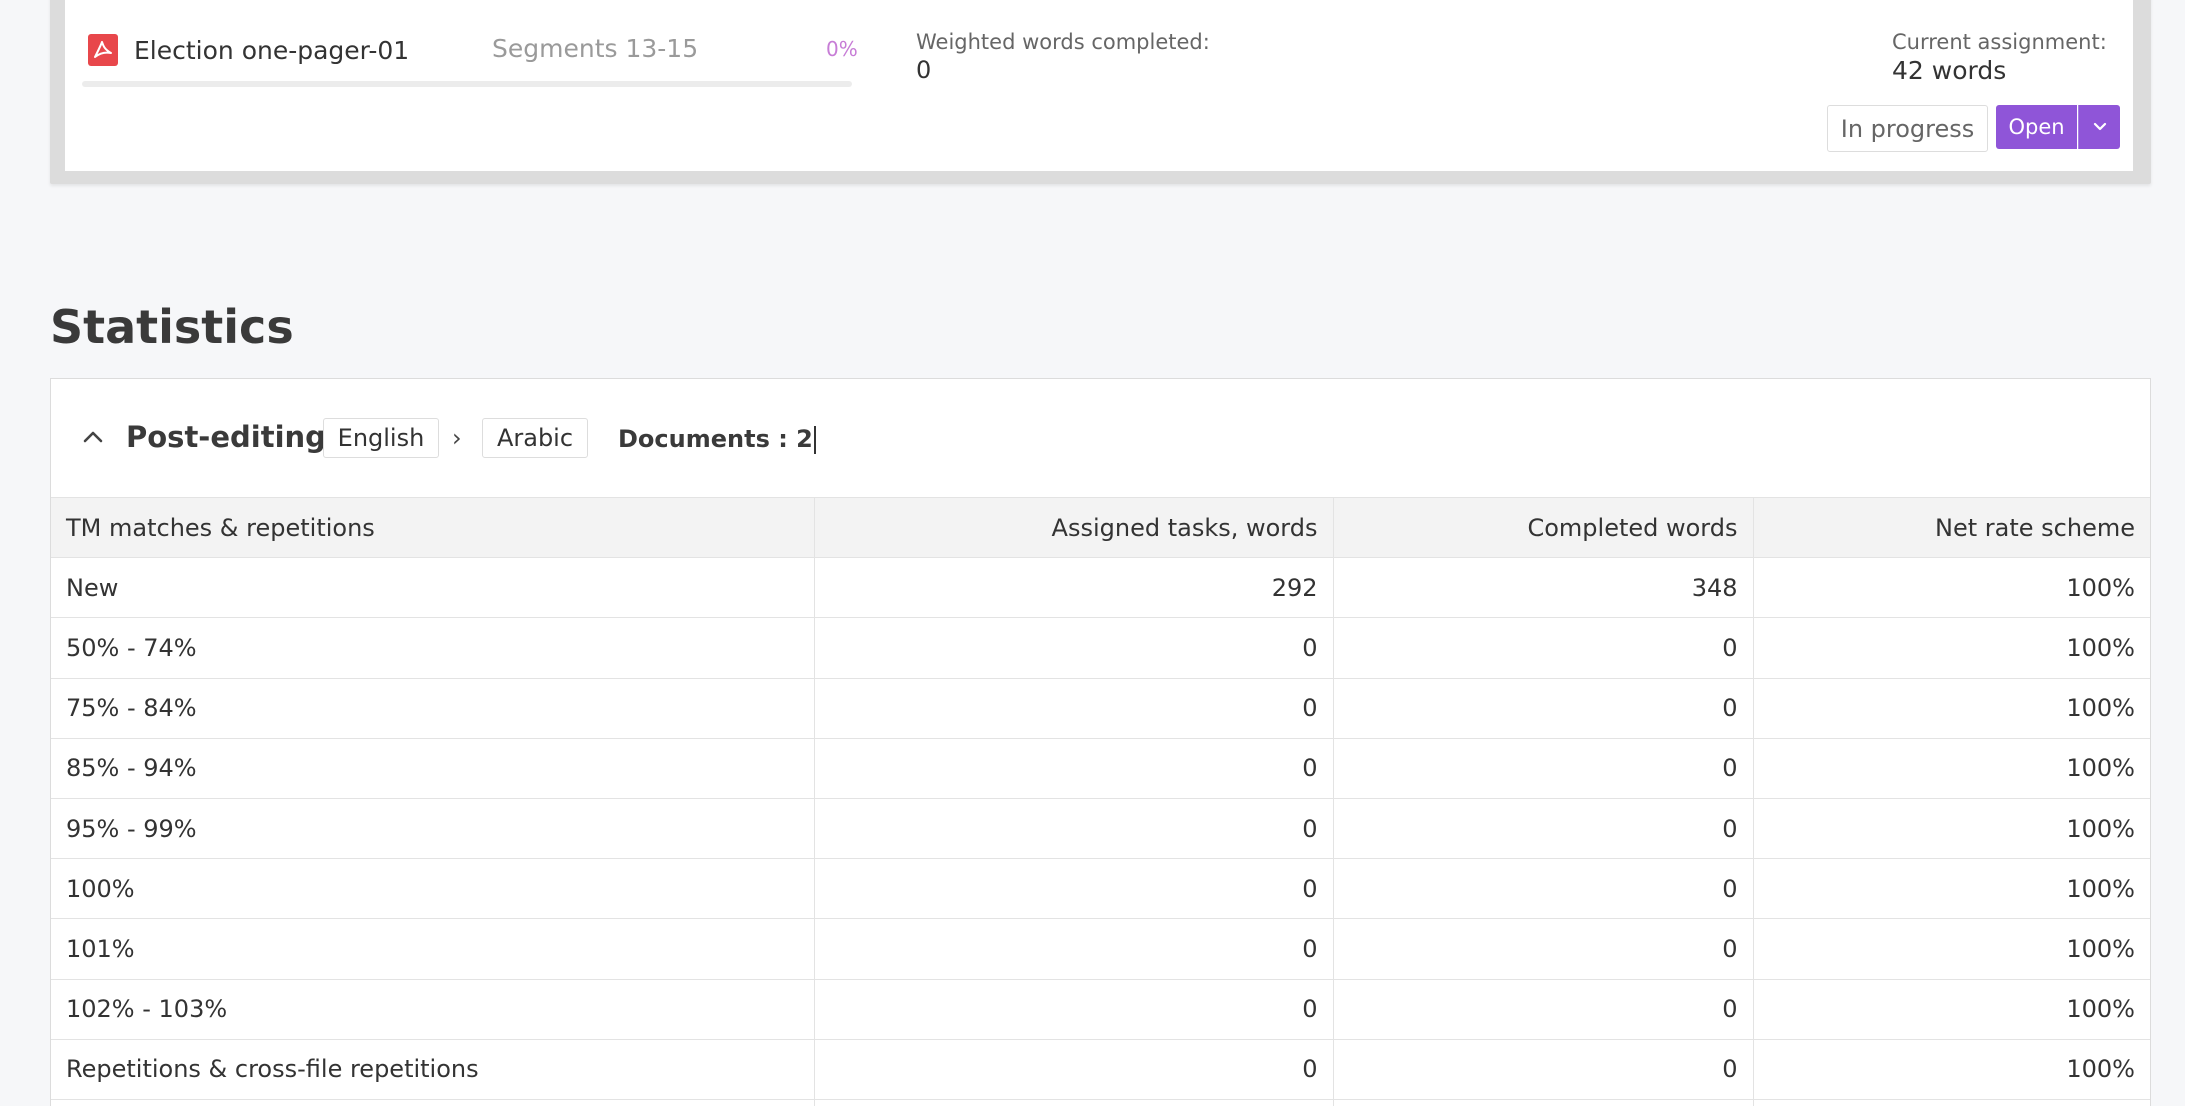 Image resolution: width=2185 pixels, height=1106 pixels. What do you see at coordinates (924, 70) in the screenshot?
I see `weighted-words-value: 0` at bounding box center [924, 70].